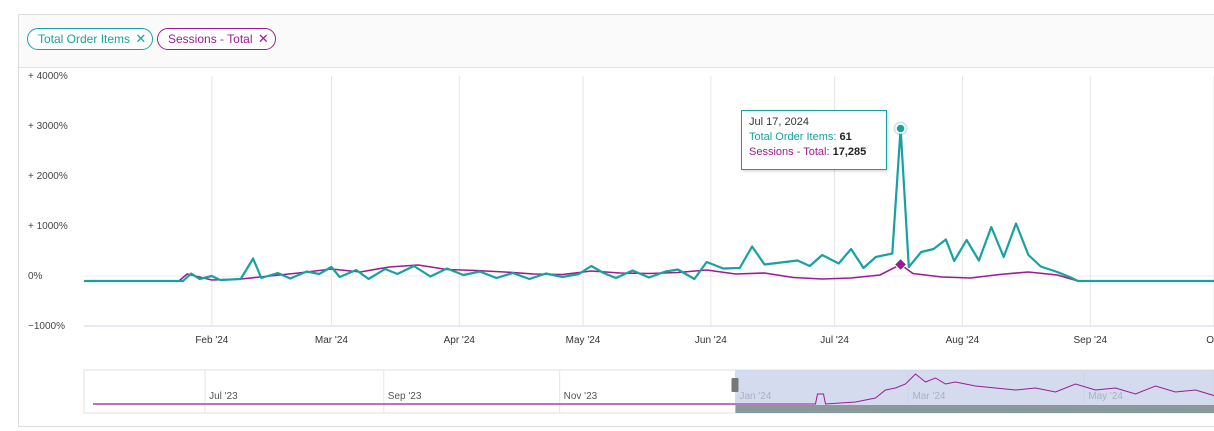 This screenshot has width=1214, height=431. What do you see at coordinates (974, 409) in the screenshot?
I see `navigator-mini-series-teal` at bounding box center [974, 409].